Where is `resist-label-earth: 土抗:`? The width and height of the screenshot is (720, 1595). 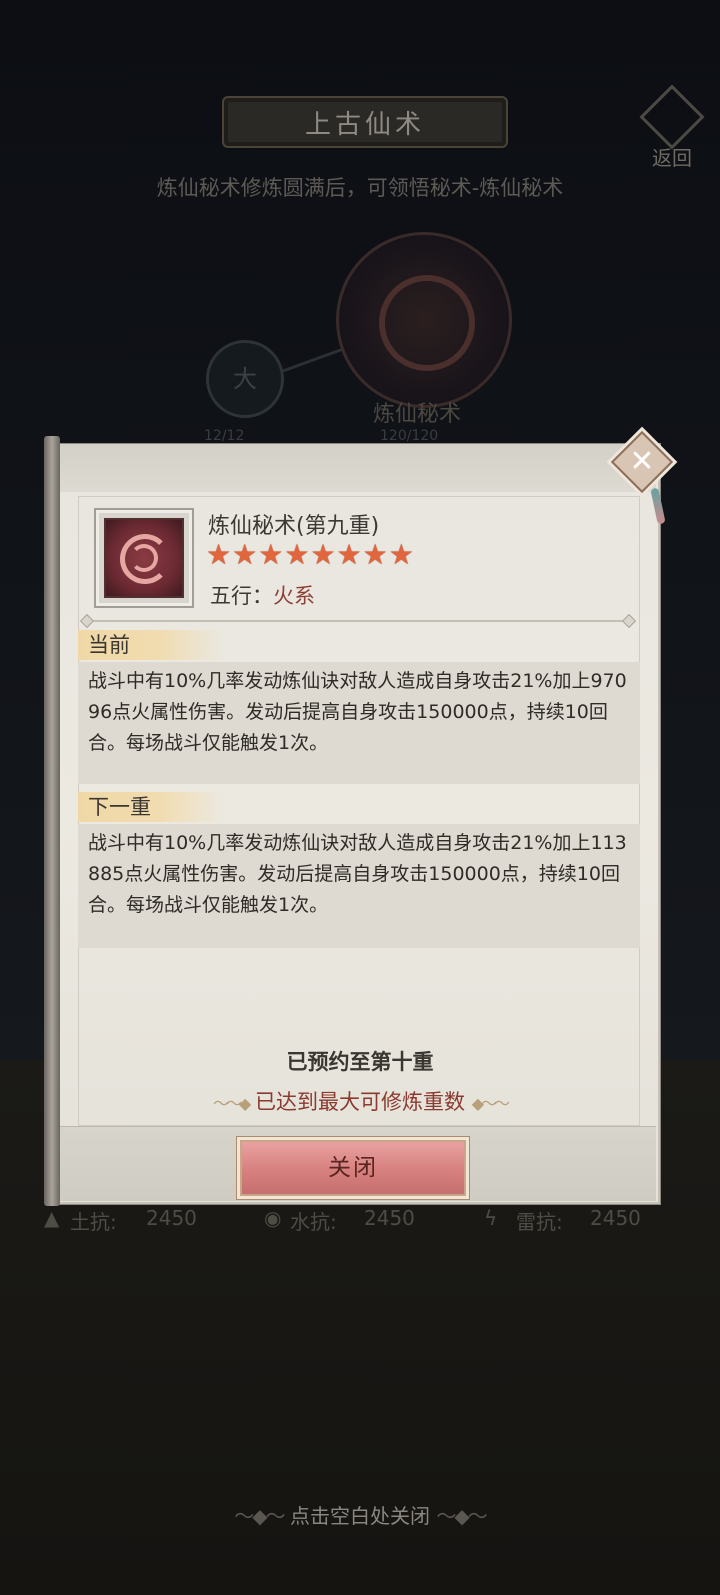
resist-label-earth: 土抗: is located at coordinates (93, 1222).